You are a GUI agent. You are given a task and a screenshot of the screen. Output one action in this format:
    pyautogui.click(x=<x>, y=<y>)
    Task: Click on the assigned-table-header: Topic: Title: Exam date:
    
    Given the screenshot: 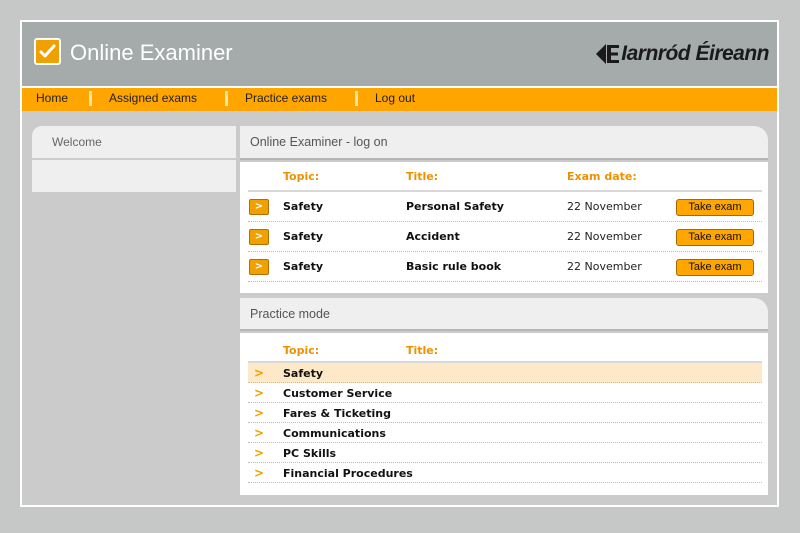 What is the action you would take?
    pyautogui.click(x=505, y=177)
    